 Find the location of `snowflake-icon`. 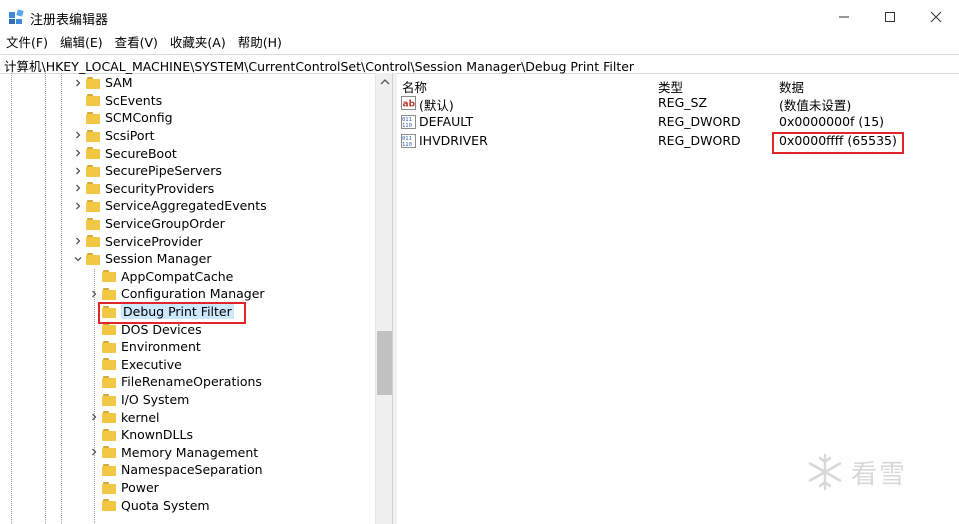

snowflake-icon is located at coordinates (825, 472).